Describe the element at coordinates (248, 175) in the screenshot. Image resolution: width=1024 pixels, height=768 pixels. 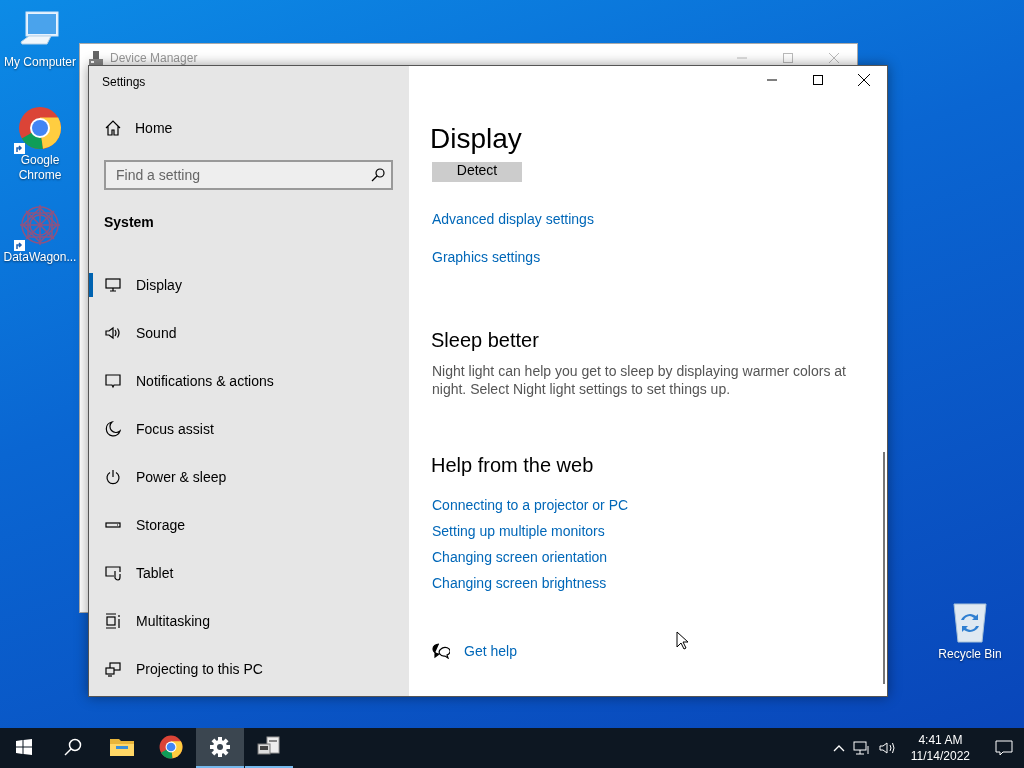
I see `search-field: Find a setting` at that location.